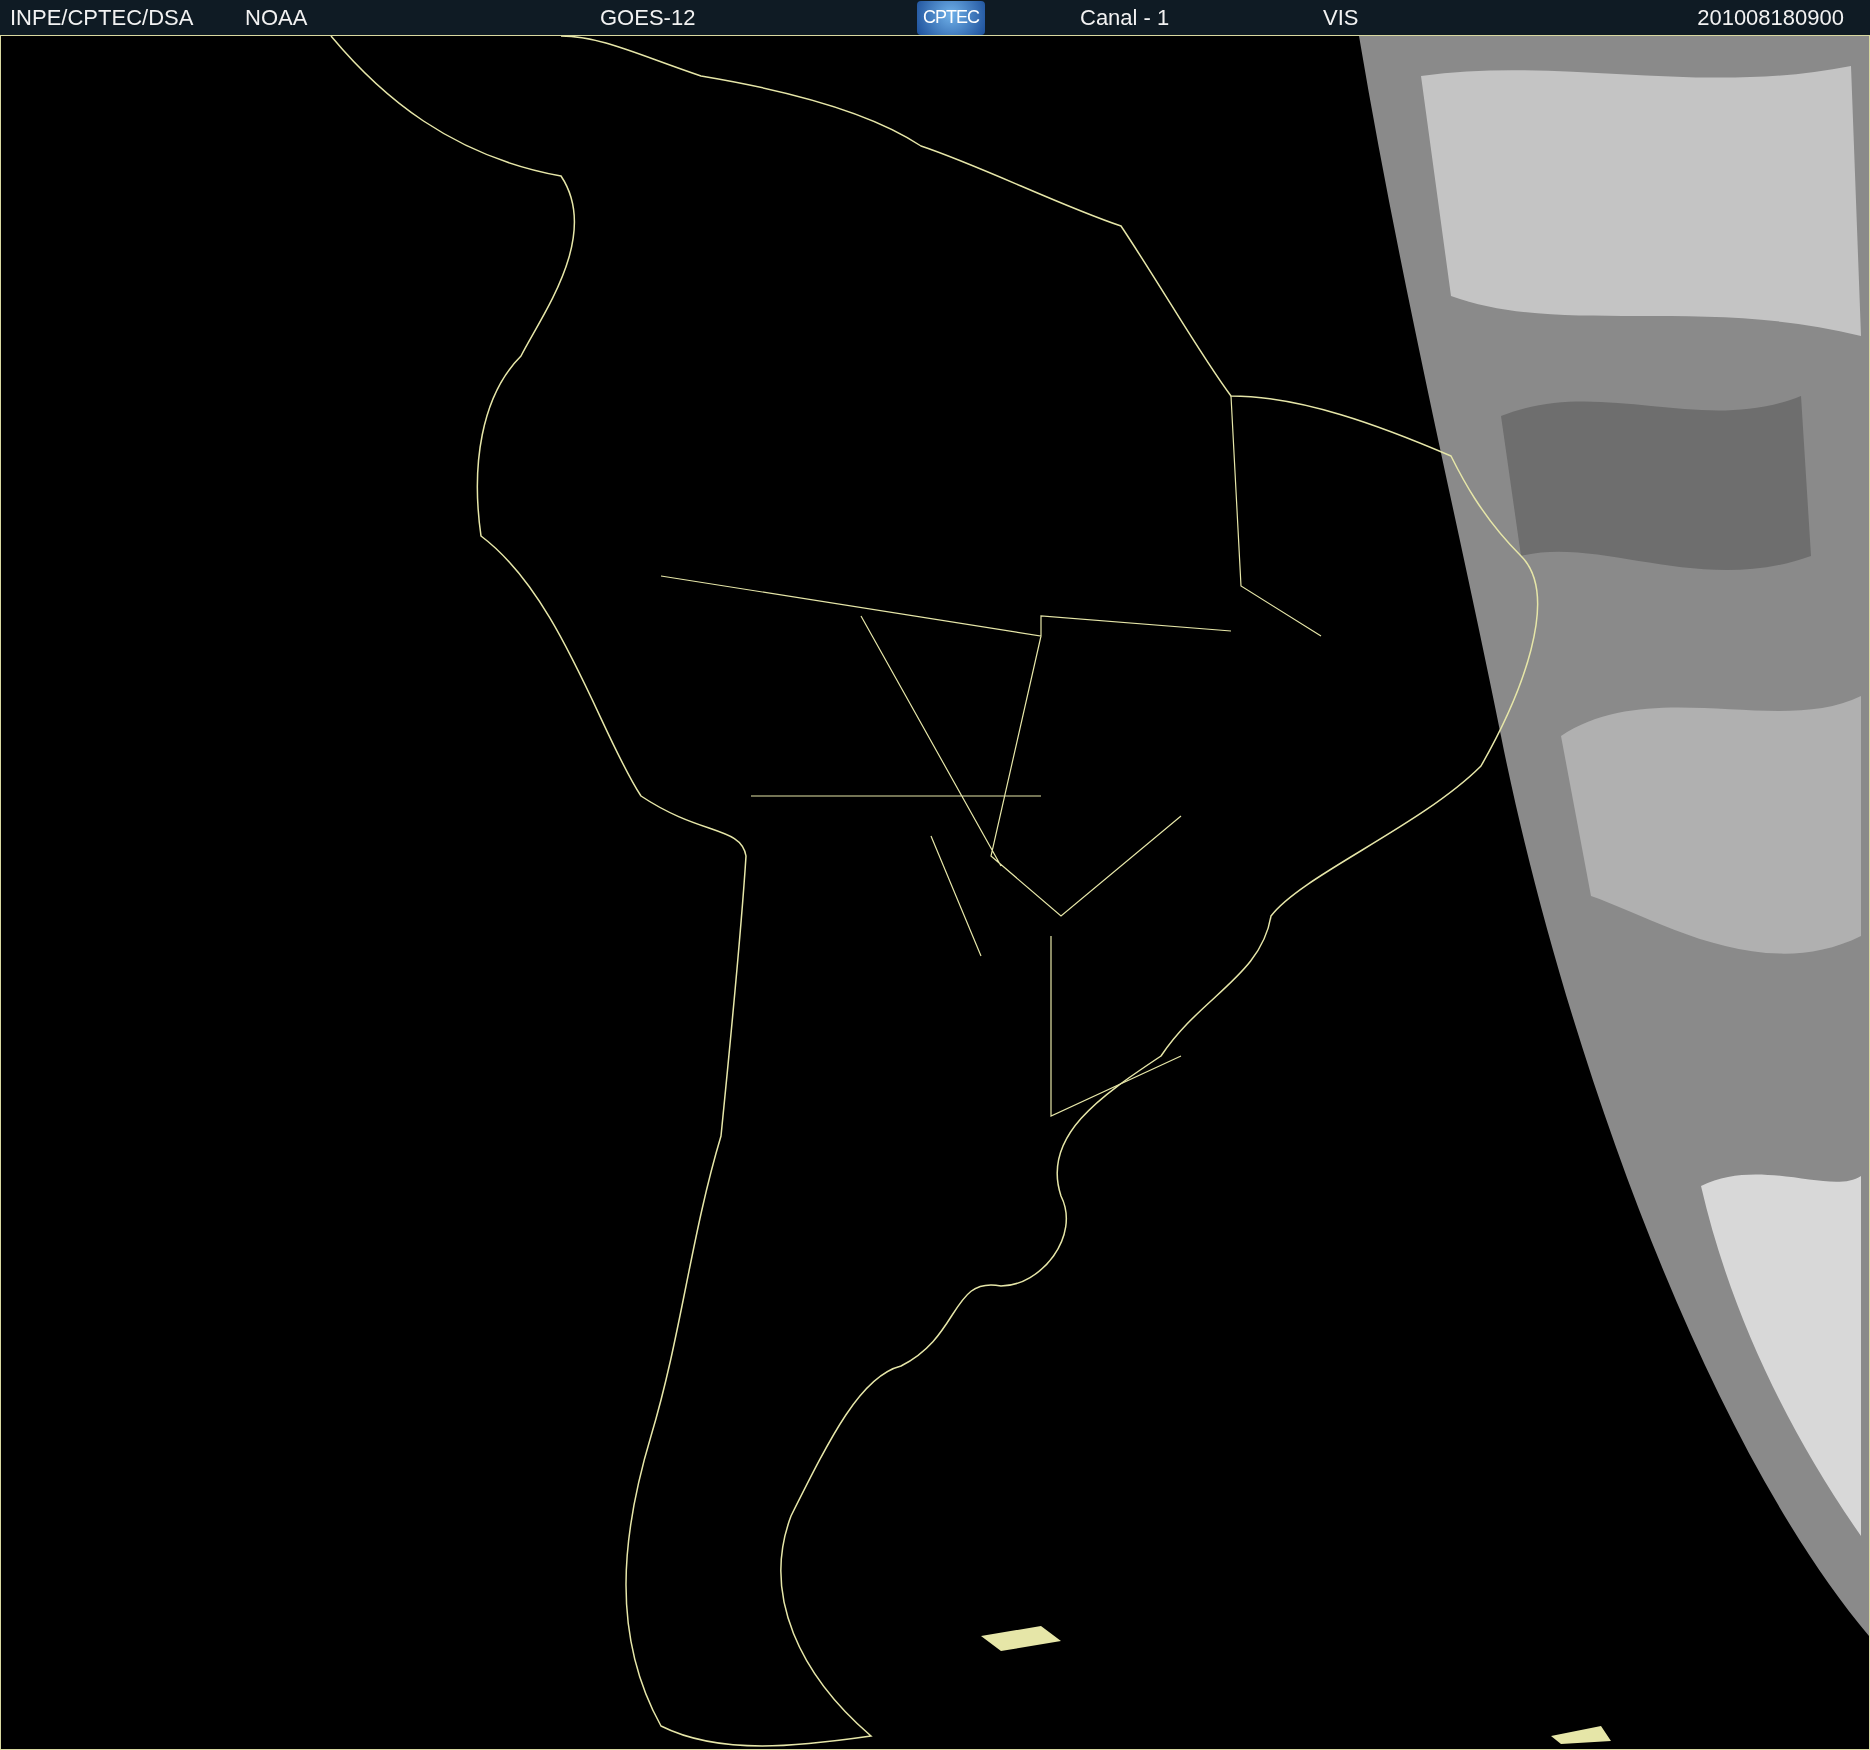 Image resolution: width=1870 pixels, height=1750 pixels. What do you see at coordinates (648, 17) in the screenshot?
I see `satellite-label: GOES-12` at bounding box center [648, 17].